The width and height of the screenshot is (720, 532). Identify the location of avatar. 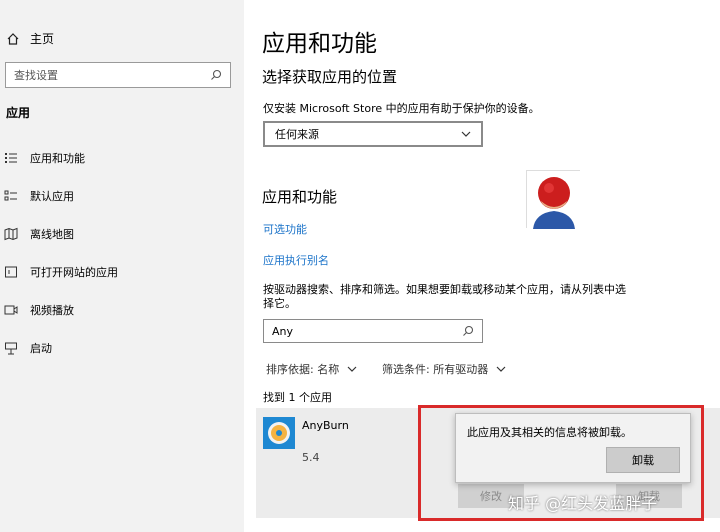
(553, 199).